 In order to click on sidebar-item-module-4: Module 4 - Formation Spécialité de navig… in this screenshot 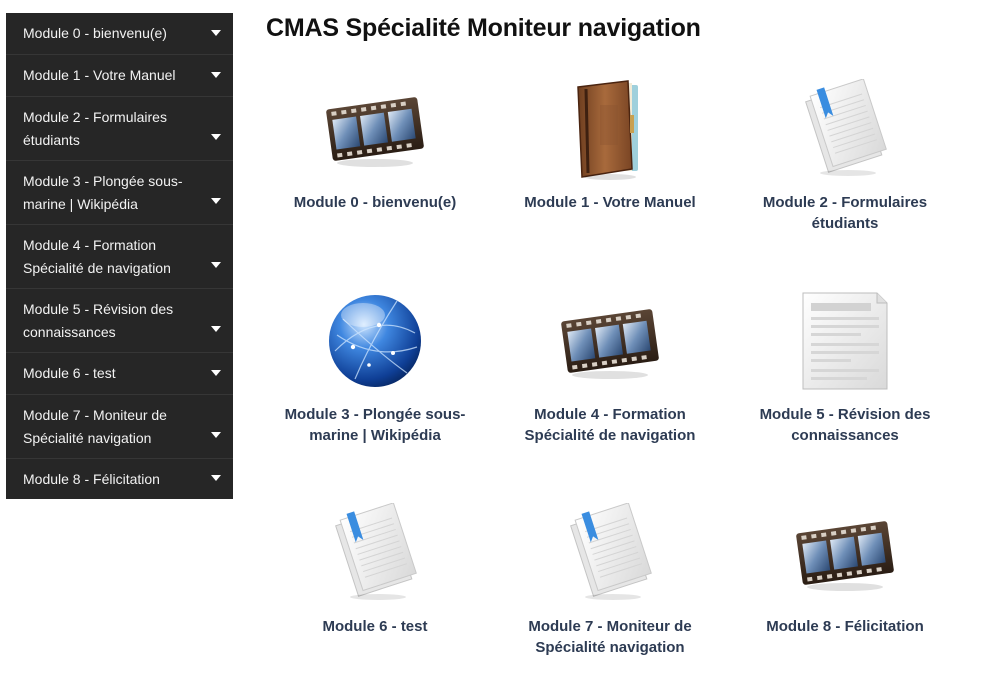, I will do `click(119, 257)`.